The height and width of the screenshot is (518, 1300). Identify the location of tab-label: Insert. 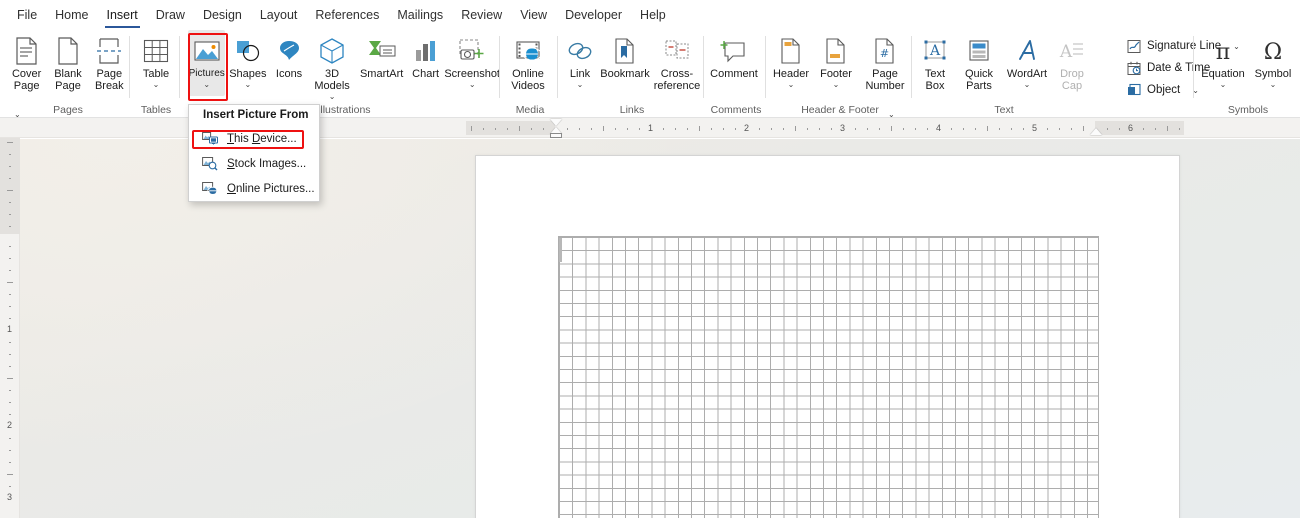
(122, 15).